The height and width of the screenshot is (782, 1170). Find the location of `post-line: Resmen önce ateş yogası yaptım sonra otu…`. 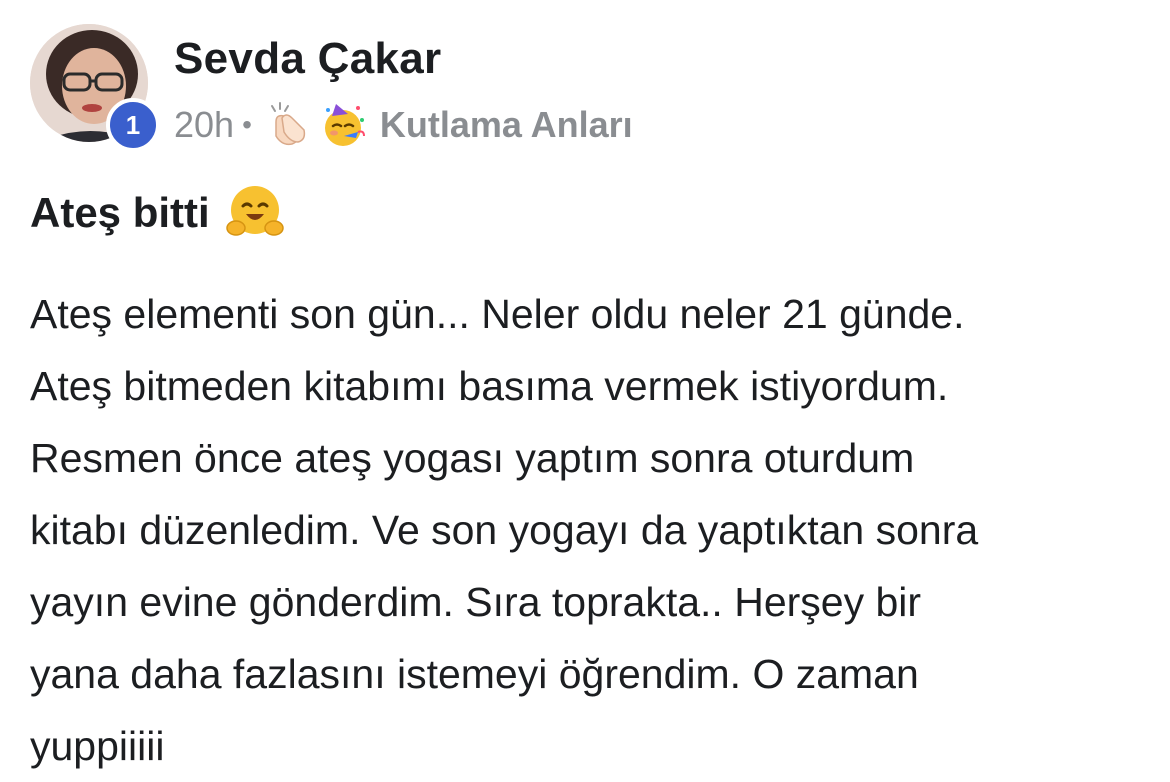

post-line: Resmen önce ateş yogası yaptım sonra otu… is located at coordinates (472, 458).